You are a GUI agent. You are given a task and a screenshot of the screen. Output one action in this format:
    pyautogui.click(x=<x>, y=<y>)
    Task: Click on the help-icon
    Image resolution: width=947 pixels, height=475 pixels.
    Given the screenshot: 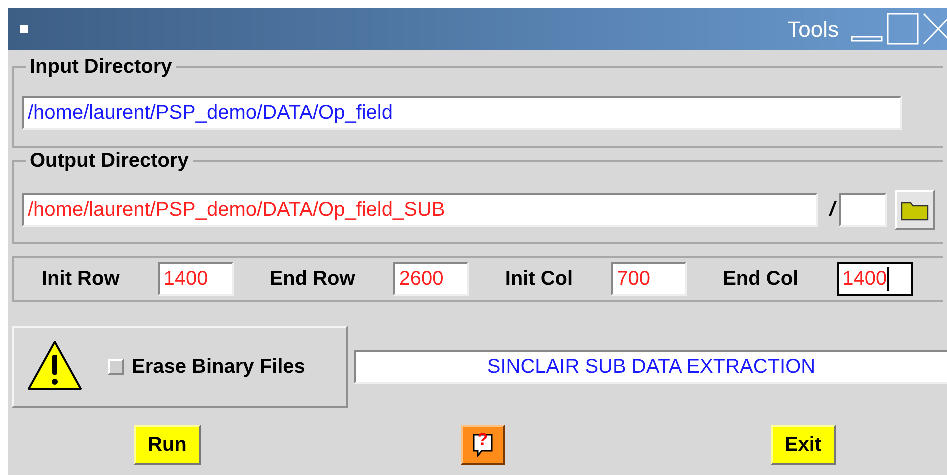 What is the action you would take?
    pyautogui.click(x=483, y=445)
    